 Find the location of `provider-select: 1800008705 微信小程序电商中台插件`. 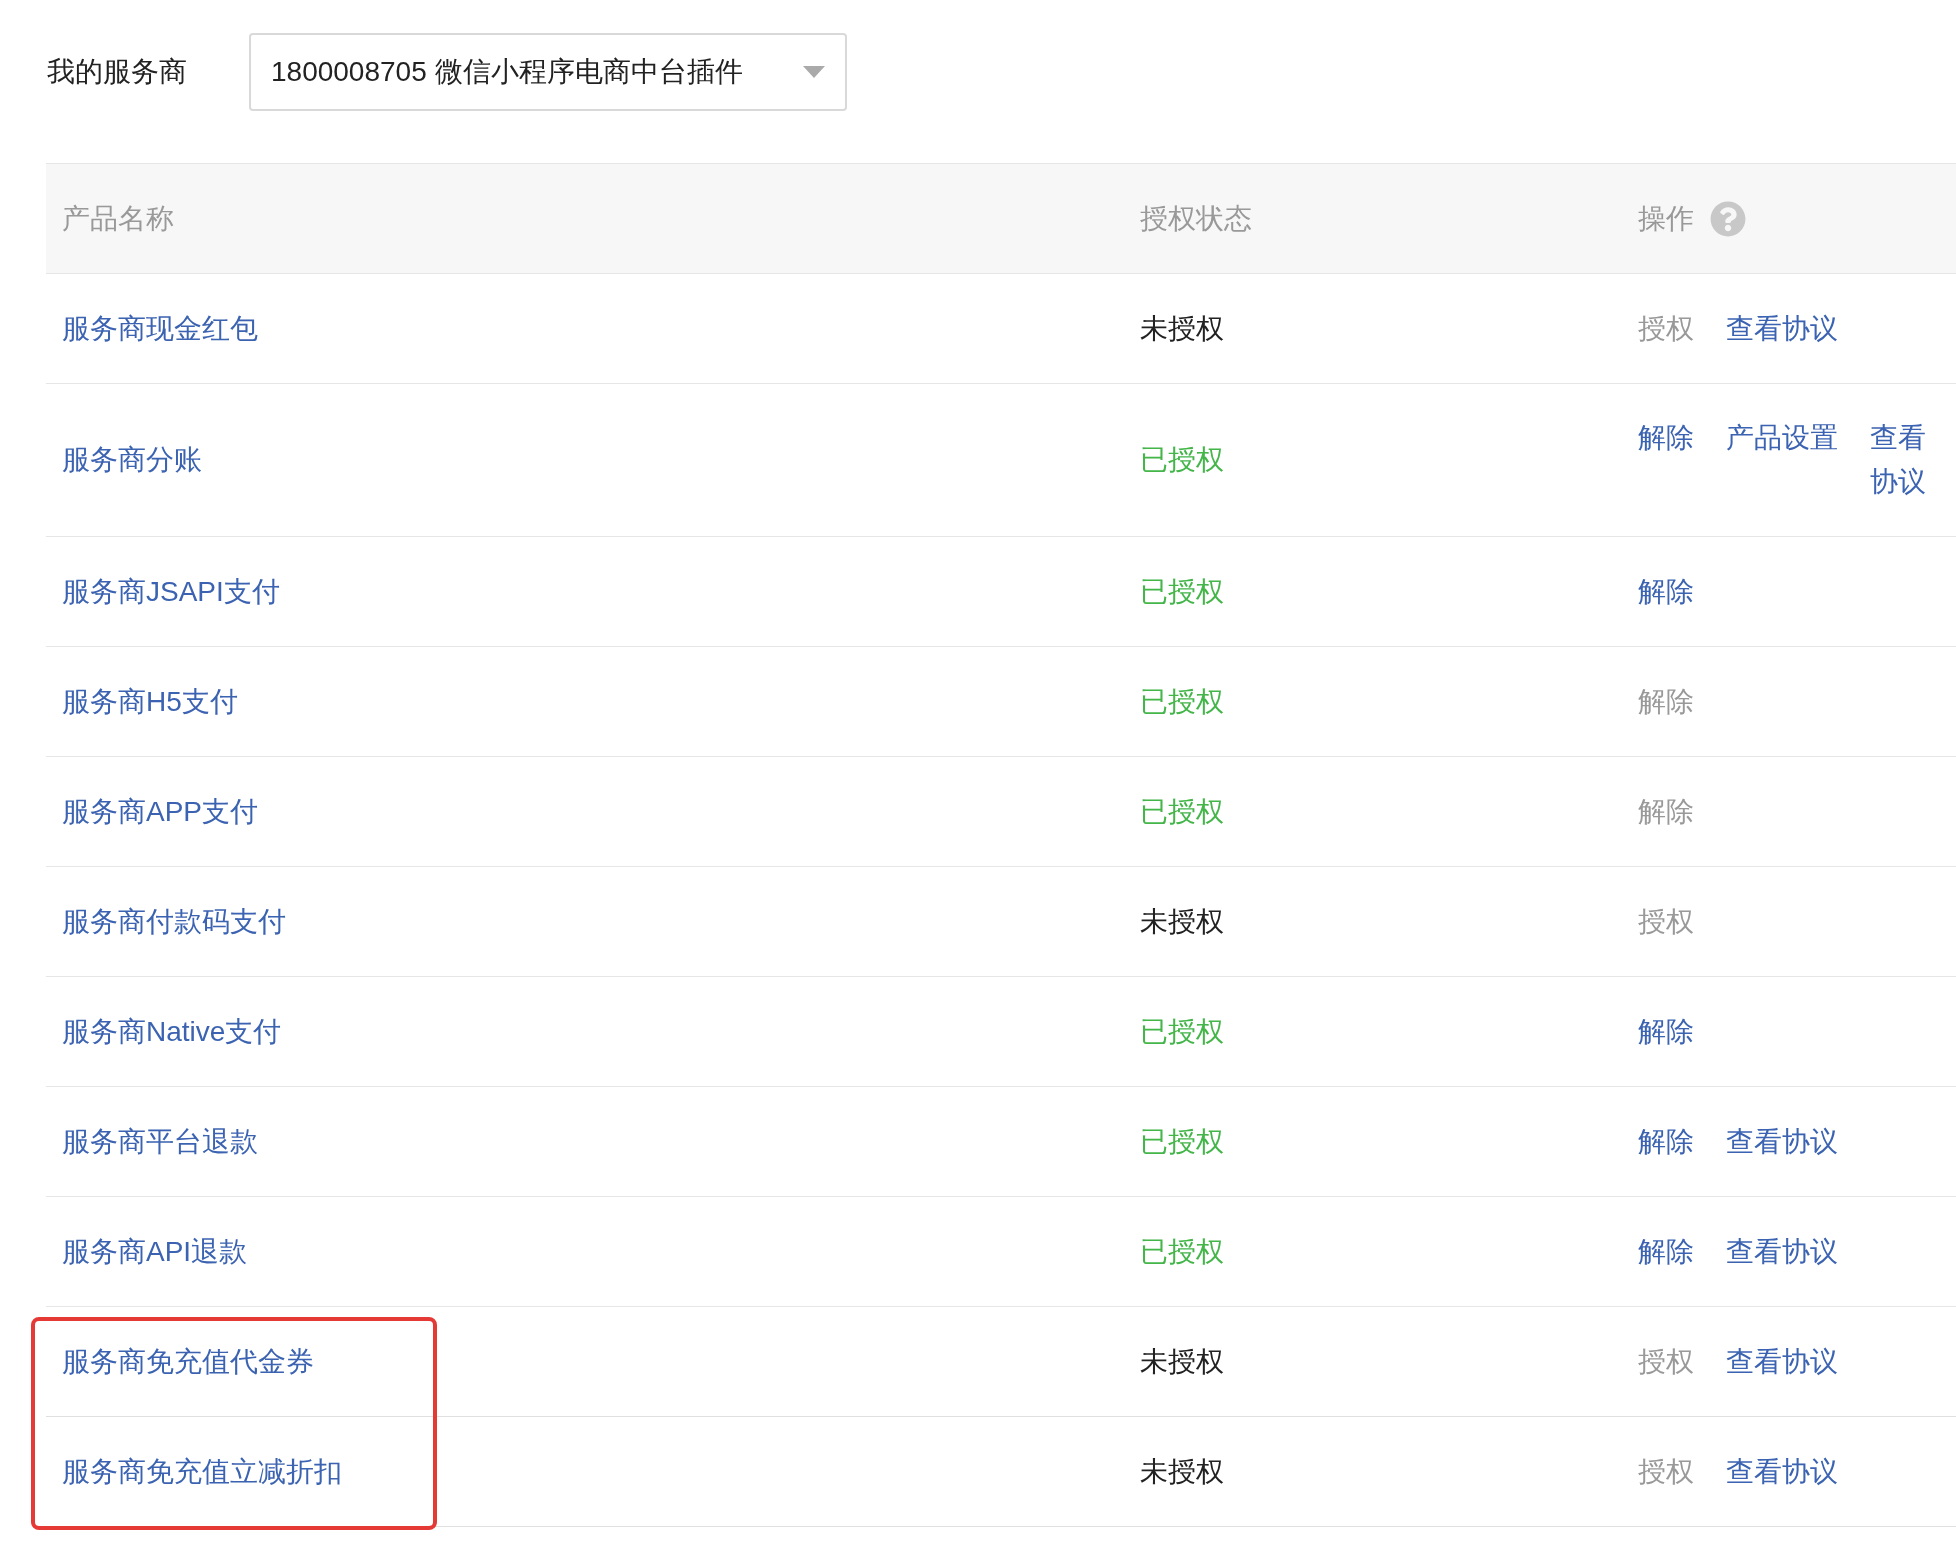

provider-select: 1800008705 微信小程序电商中台插件 is located at coordinates (548, 72).